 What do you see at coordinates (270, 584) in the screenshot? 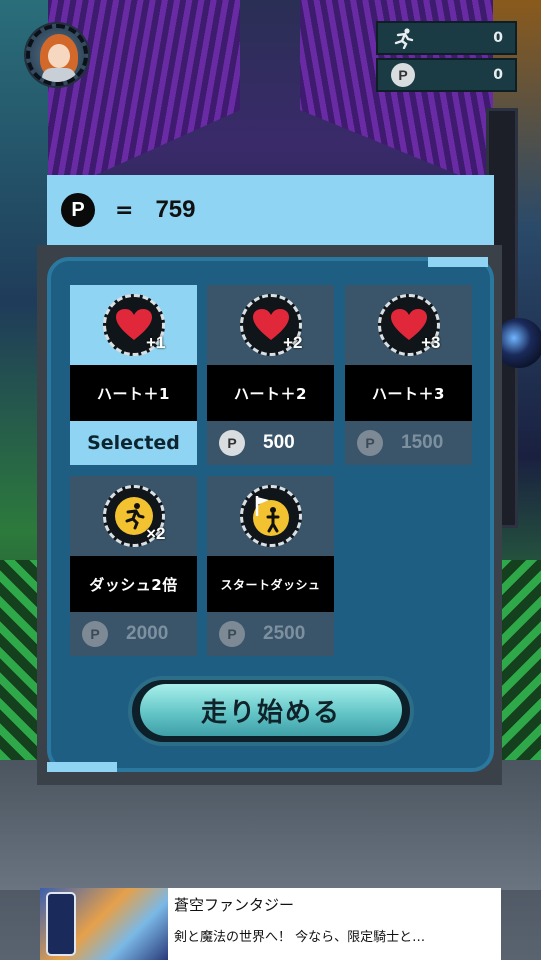
I see `item-name: スタートダッシュ` at bounding box center [270, 584].